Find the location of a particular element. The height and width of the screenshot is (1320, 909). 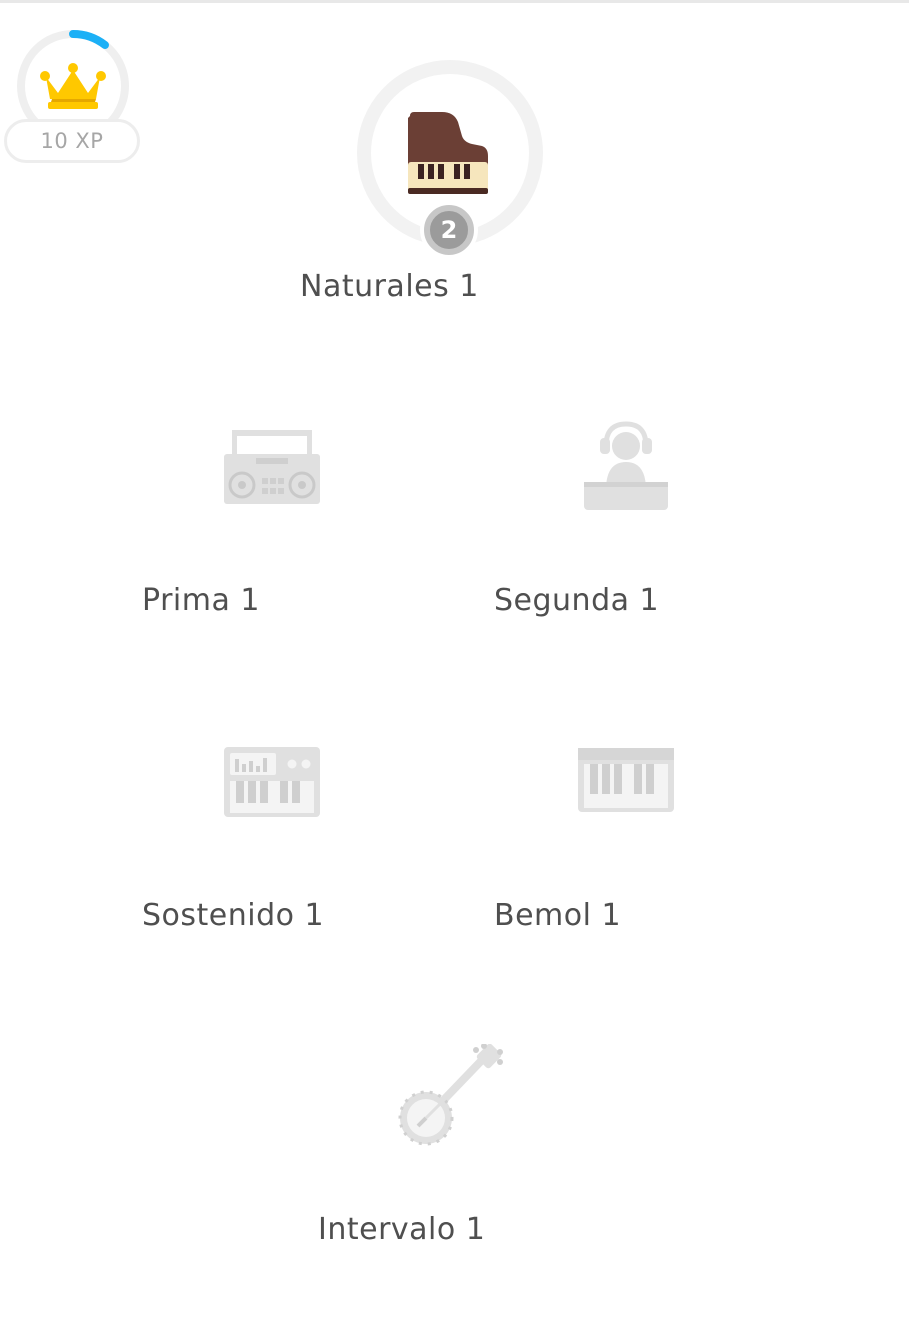

xp-progress-widget: 10 XP is located at coordinates (75, 100).